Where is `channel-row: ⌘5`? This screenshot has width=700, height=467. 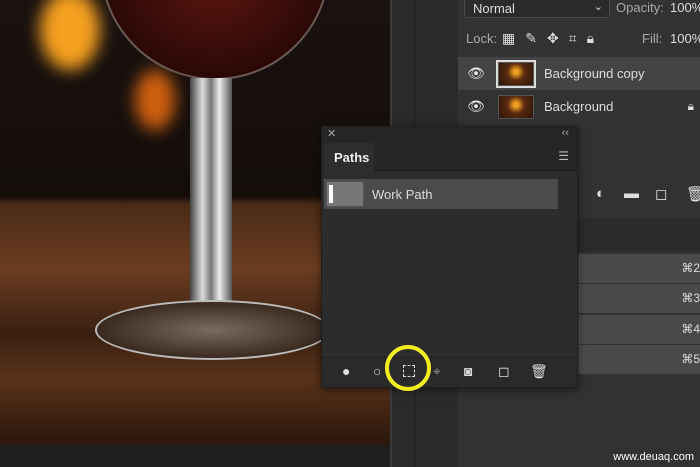 channel-row: ⌘5 is located at coordinates (634, 360).